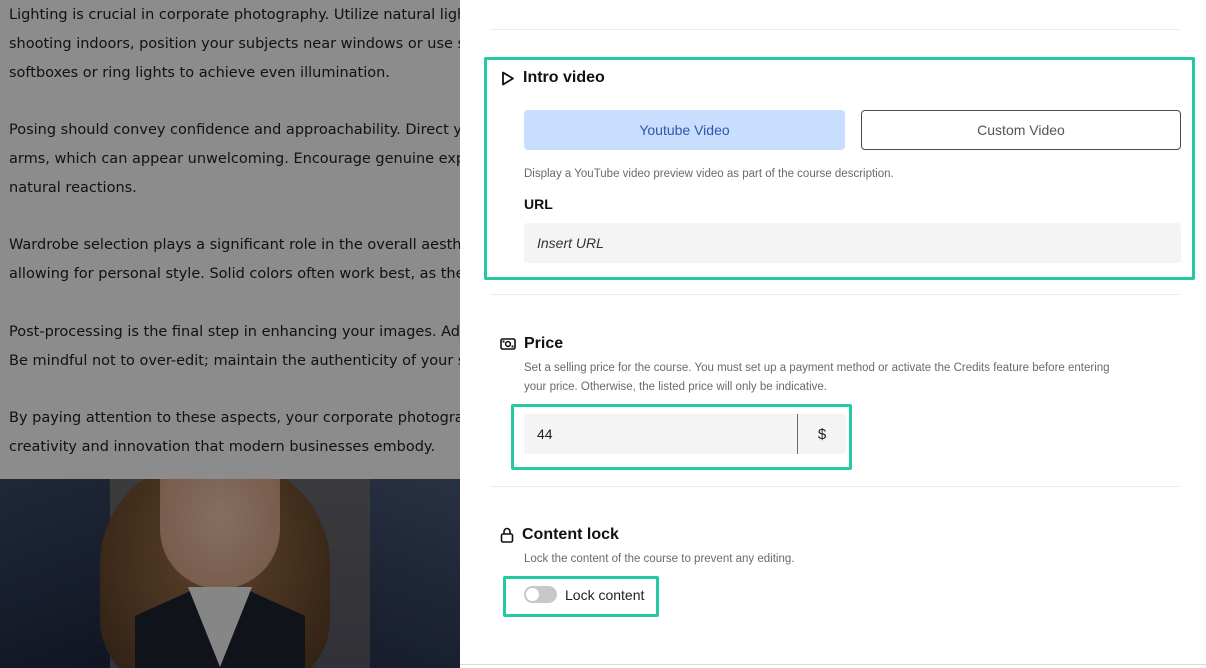 Image resolution: width=1206 pixels, height=668 pixels. I want to click on money-icon, so click(508, 344).